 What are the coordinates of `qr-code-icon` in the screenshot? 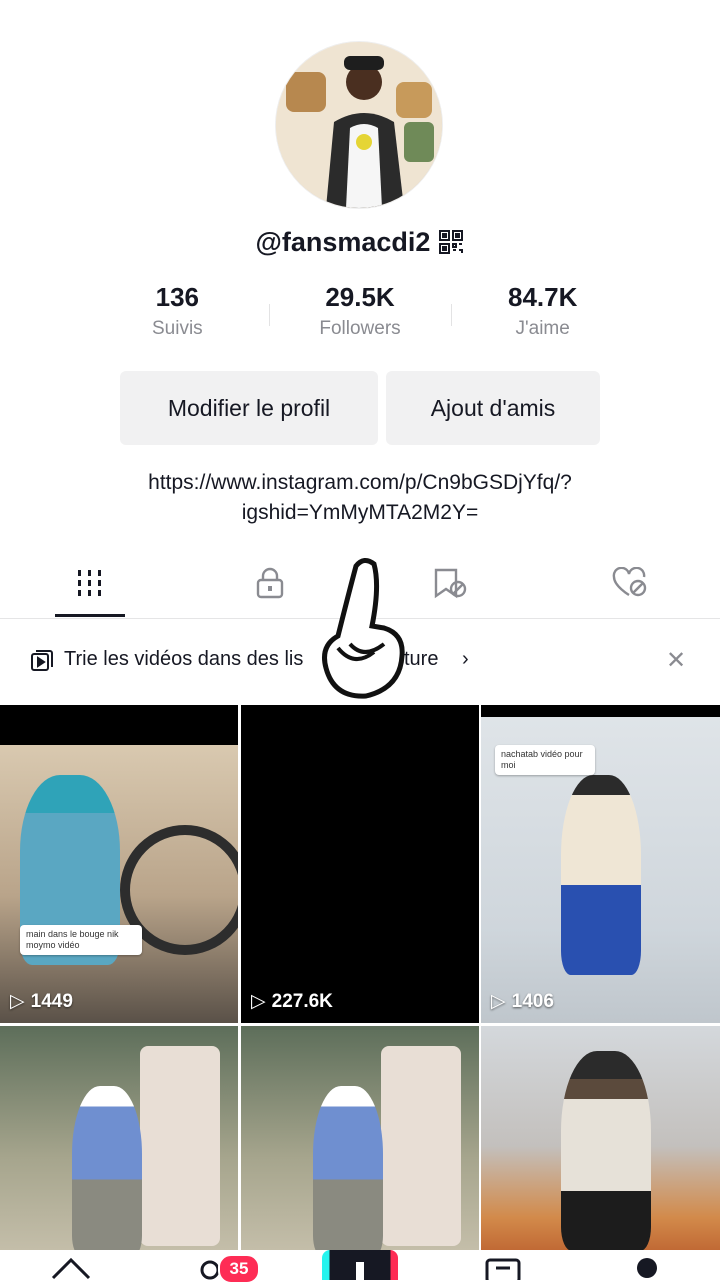 It's located at (451, 242).